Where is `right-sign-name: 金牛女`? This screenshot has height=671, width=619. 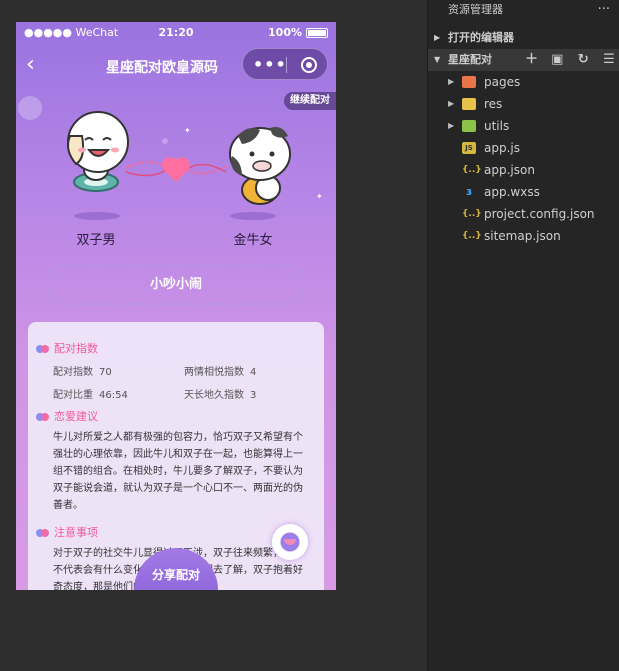 right-sign-name: 金牛女 is located at coordinates (253, 240).